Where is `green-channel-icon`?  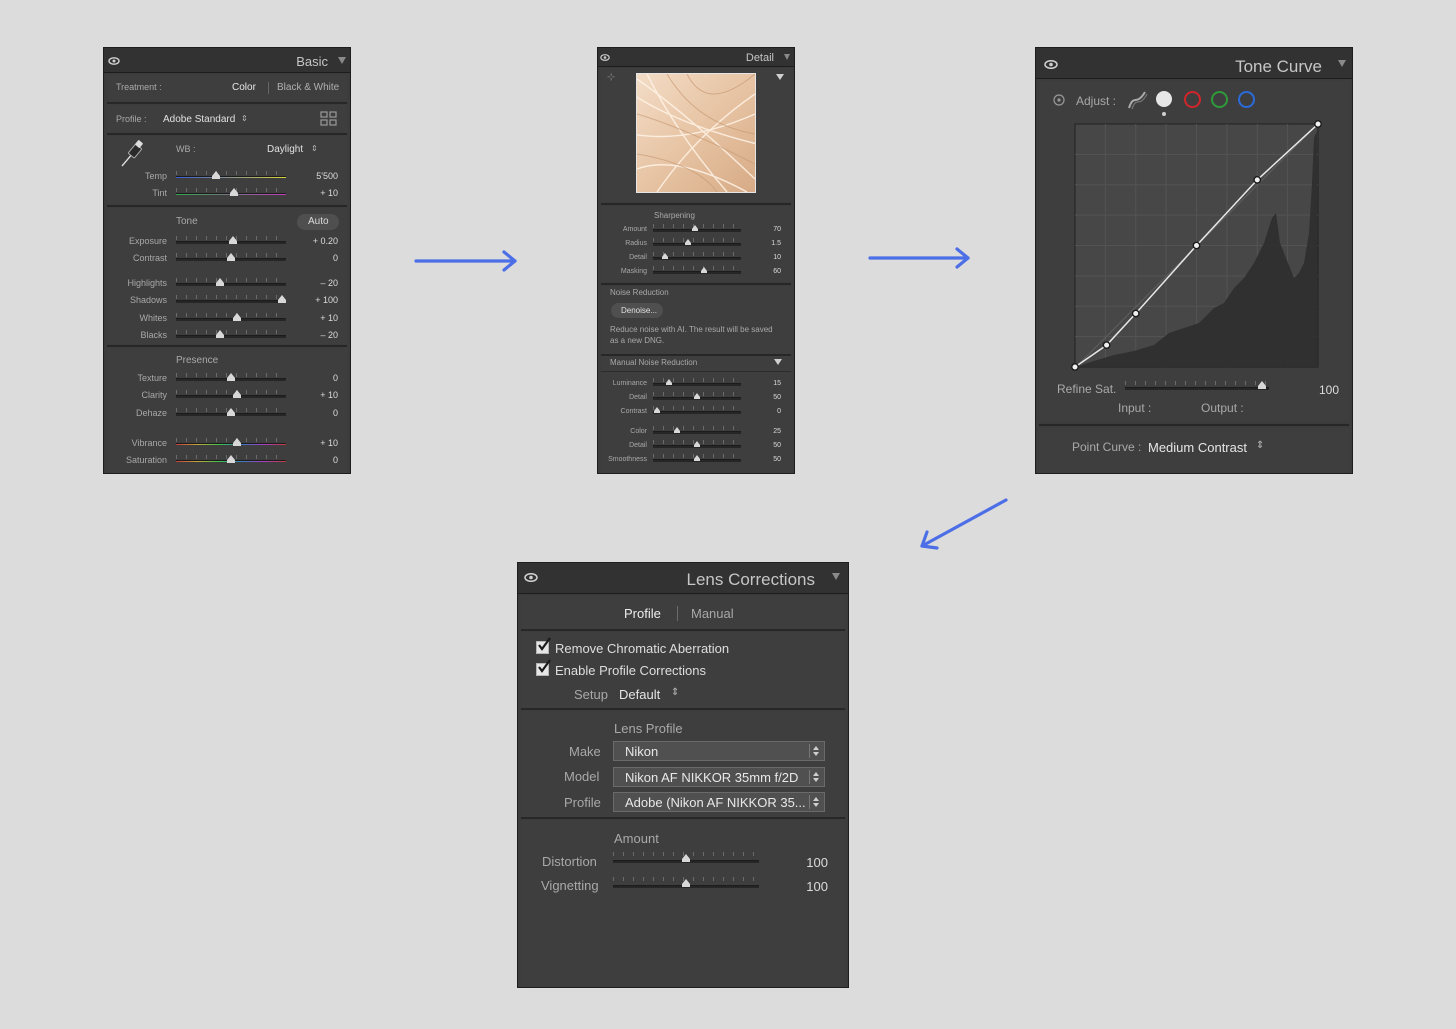
green-channel-icon is located at coordinates (1219, 99).